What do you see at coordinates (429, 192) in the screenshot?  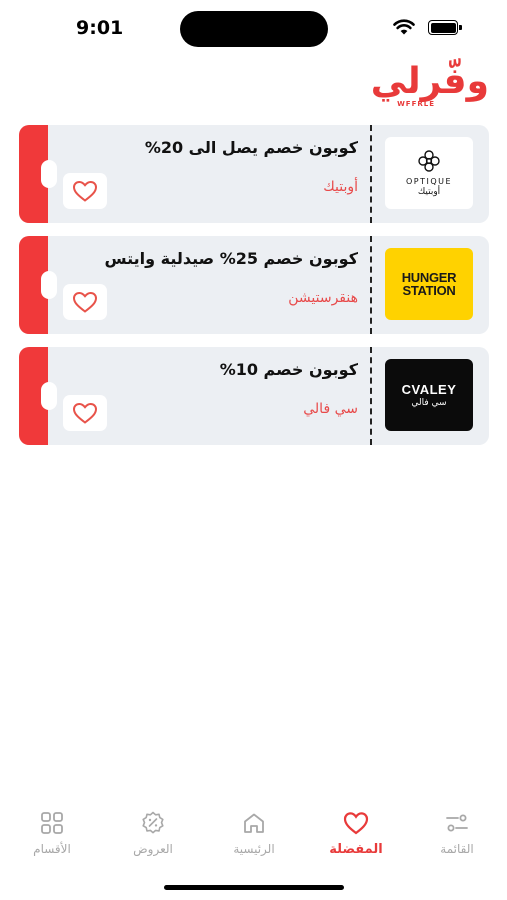 I see `brand-logo-arabic: أوبتيك` at bounding box center [429, 192].